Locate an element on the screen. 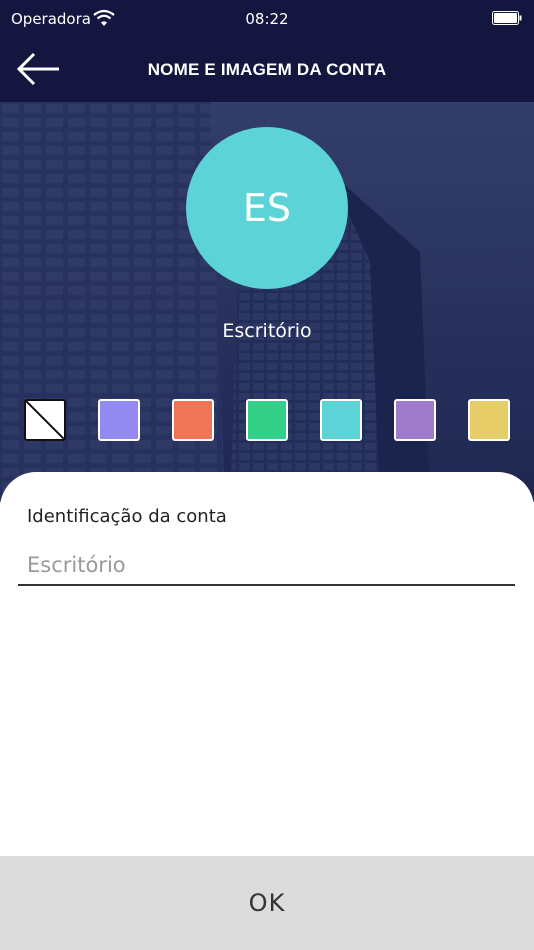 Image resolution: width=534 pixels, height=950 pixels. avatar-initials: ES is located at coordinates (267, 208).